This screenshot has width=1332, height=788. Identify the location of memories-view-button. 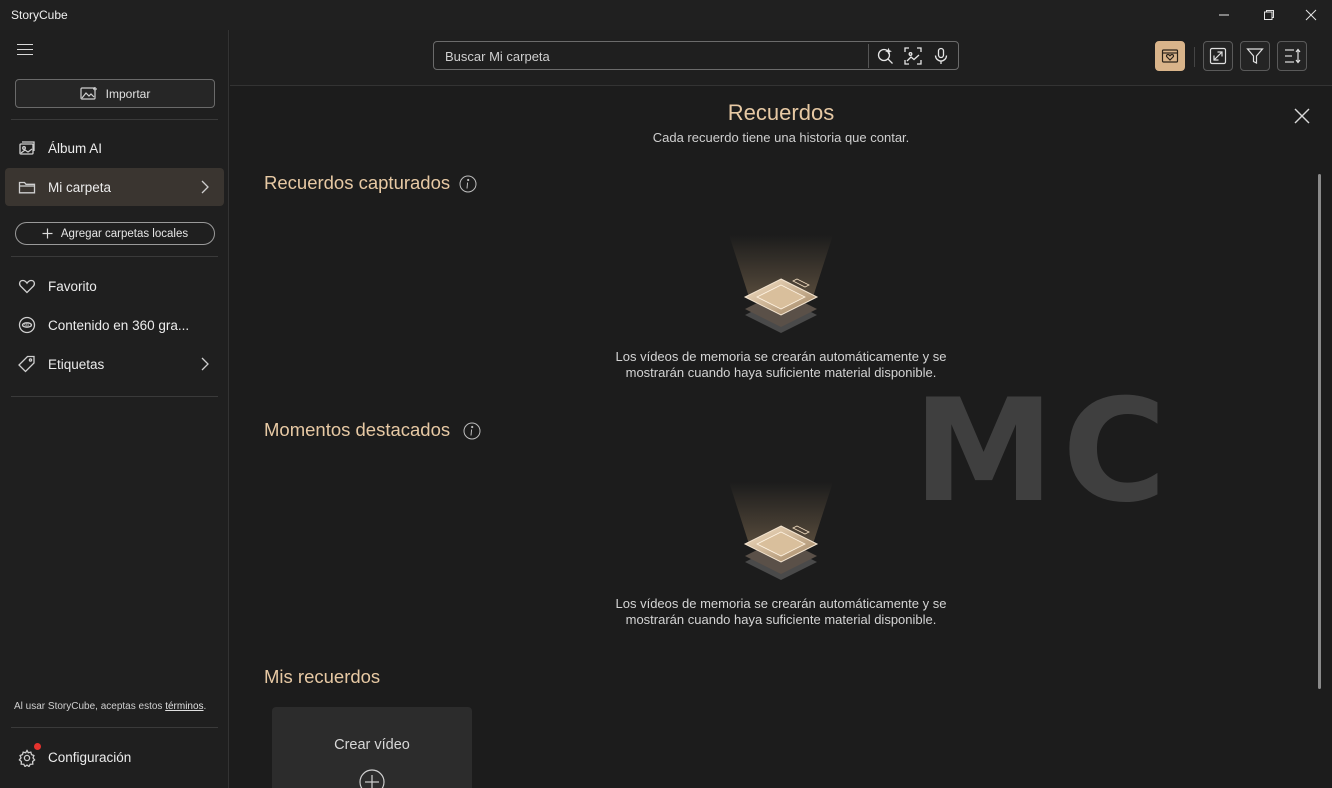
(1170, 56).